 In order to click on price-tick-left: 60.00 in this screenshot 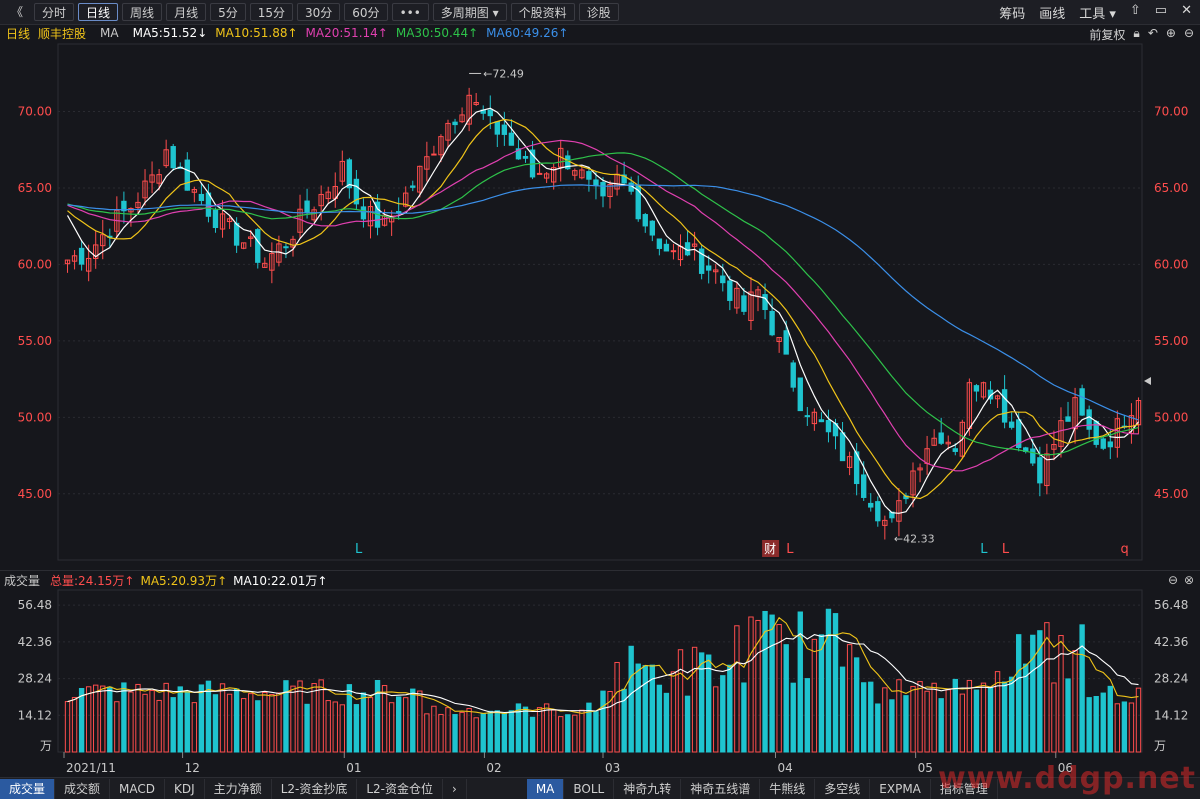, I will do `click(35, 264)`.